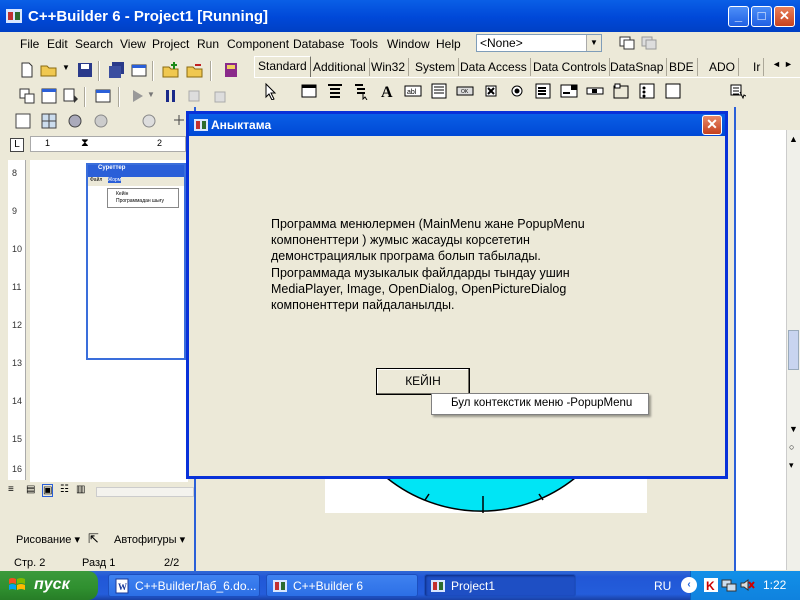 Image resolution: width=800 pixels, height=600 pixels. Describe the element at coordinates (195, 96) in the screenshot. I see `trace-into-icon` at that location.